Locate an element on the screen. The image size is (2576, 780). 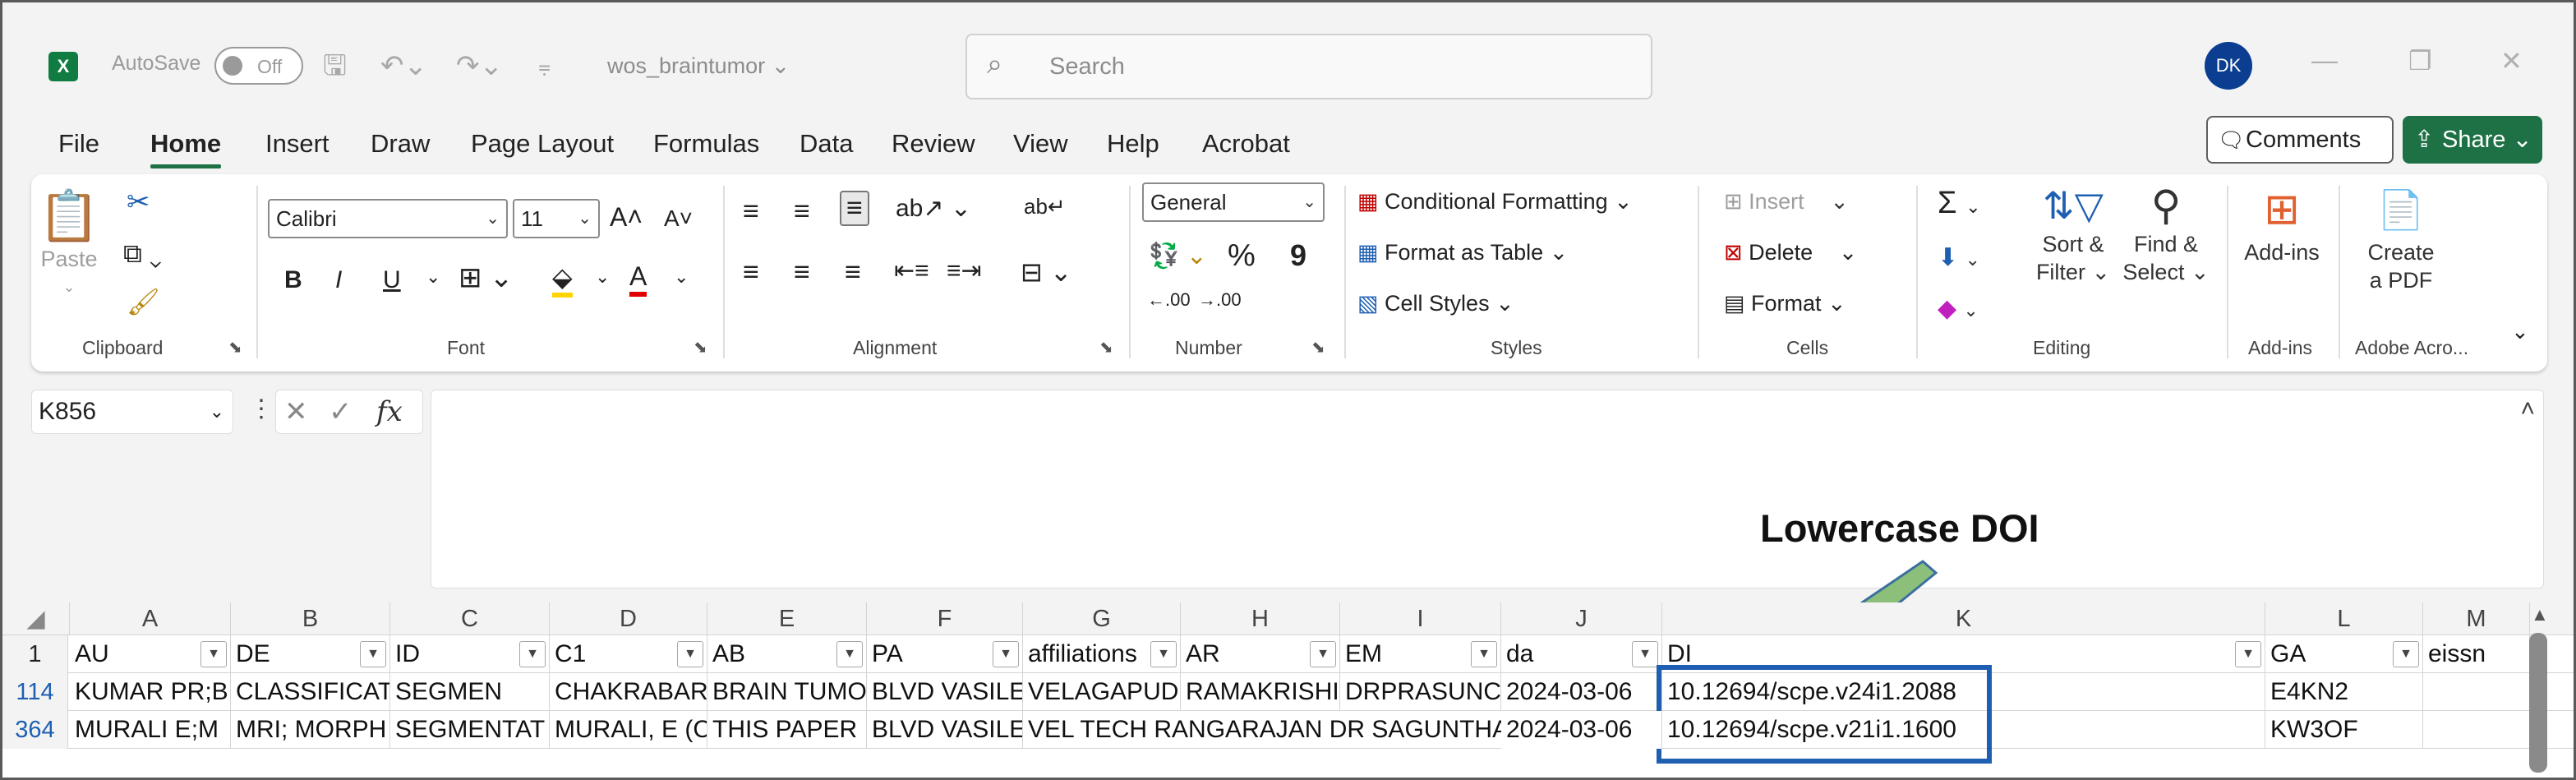
header-cell-ar: AR ▼ is located at coordinates (1260, 654).